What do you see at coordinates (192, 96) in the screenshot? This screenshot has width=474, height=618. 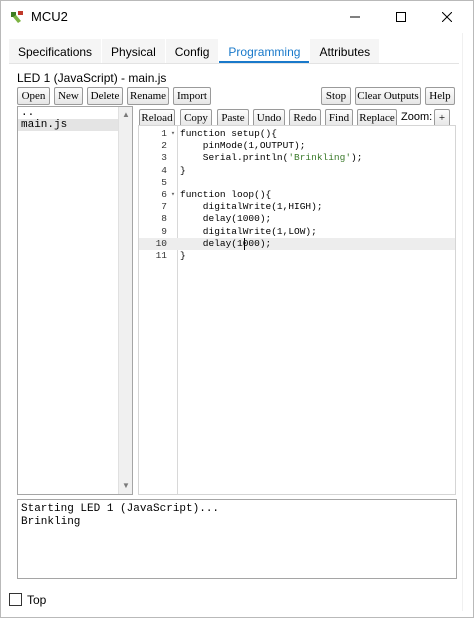 I see `import-button: Import` at bounding box center [192, 96].